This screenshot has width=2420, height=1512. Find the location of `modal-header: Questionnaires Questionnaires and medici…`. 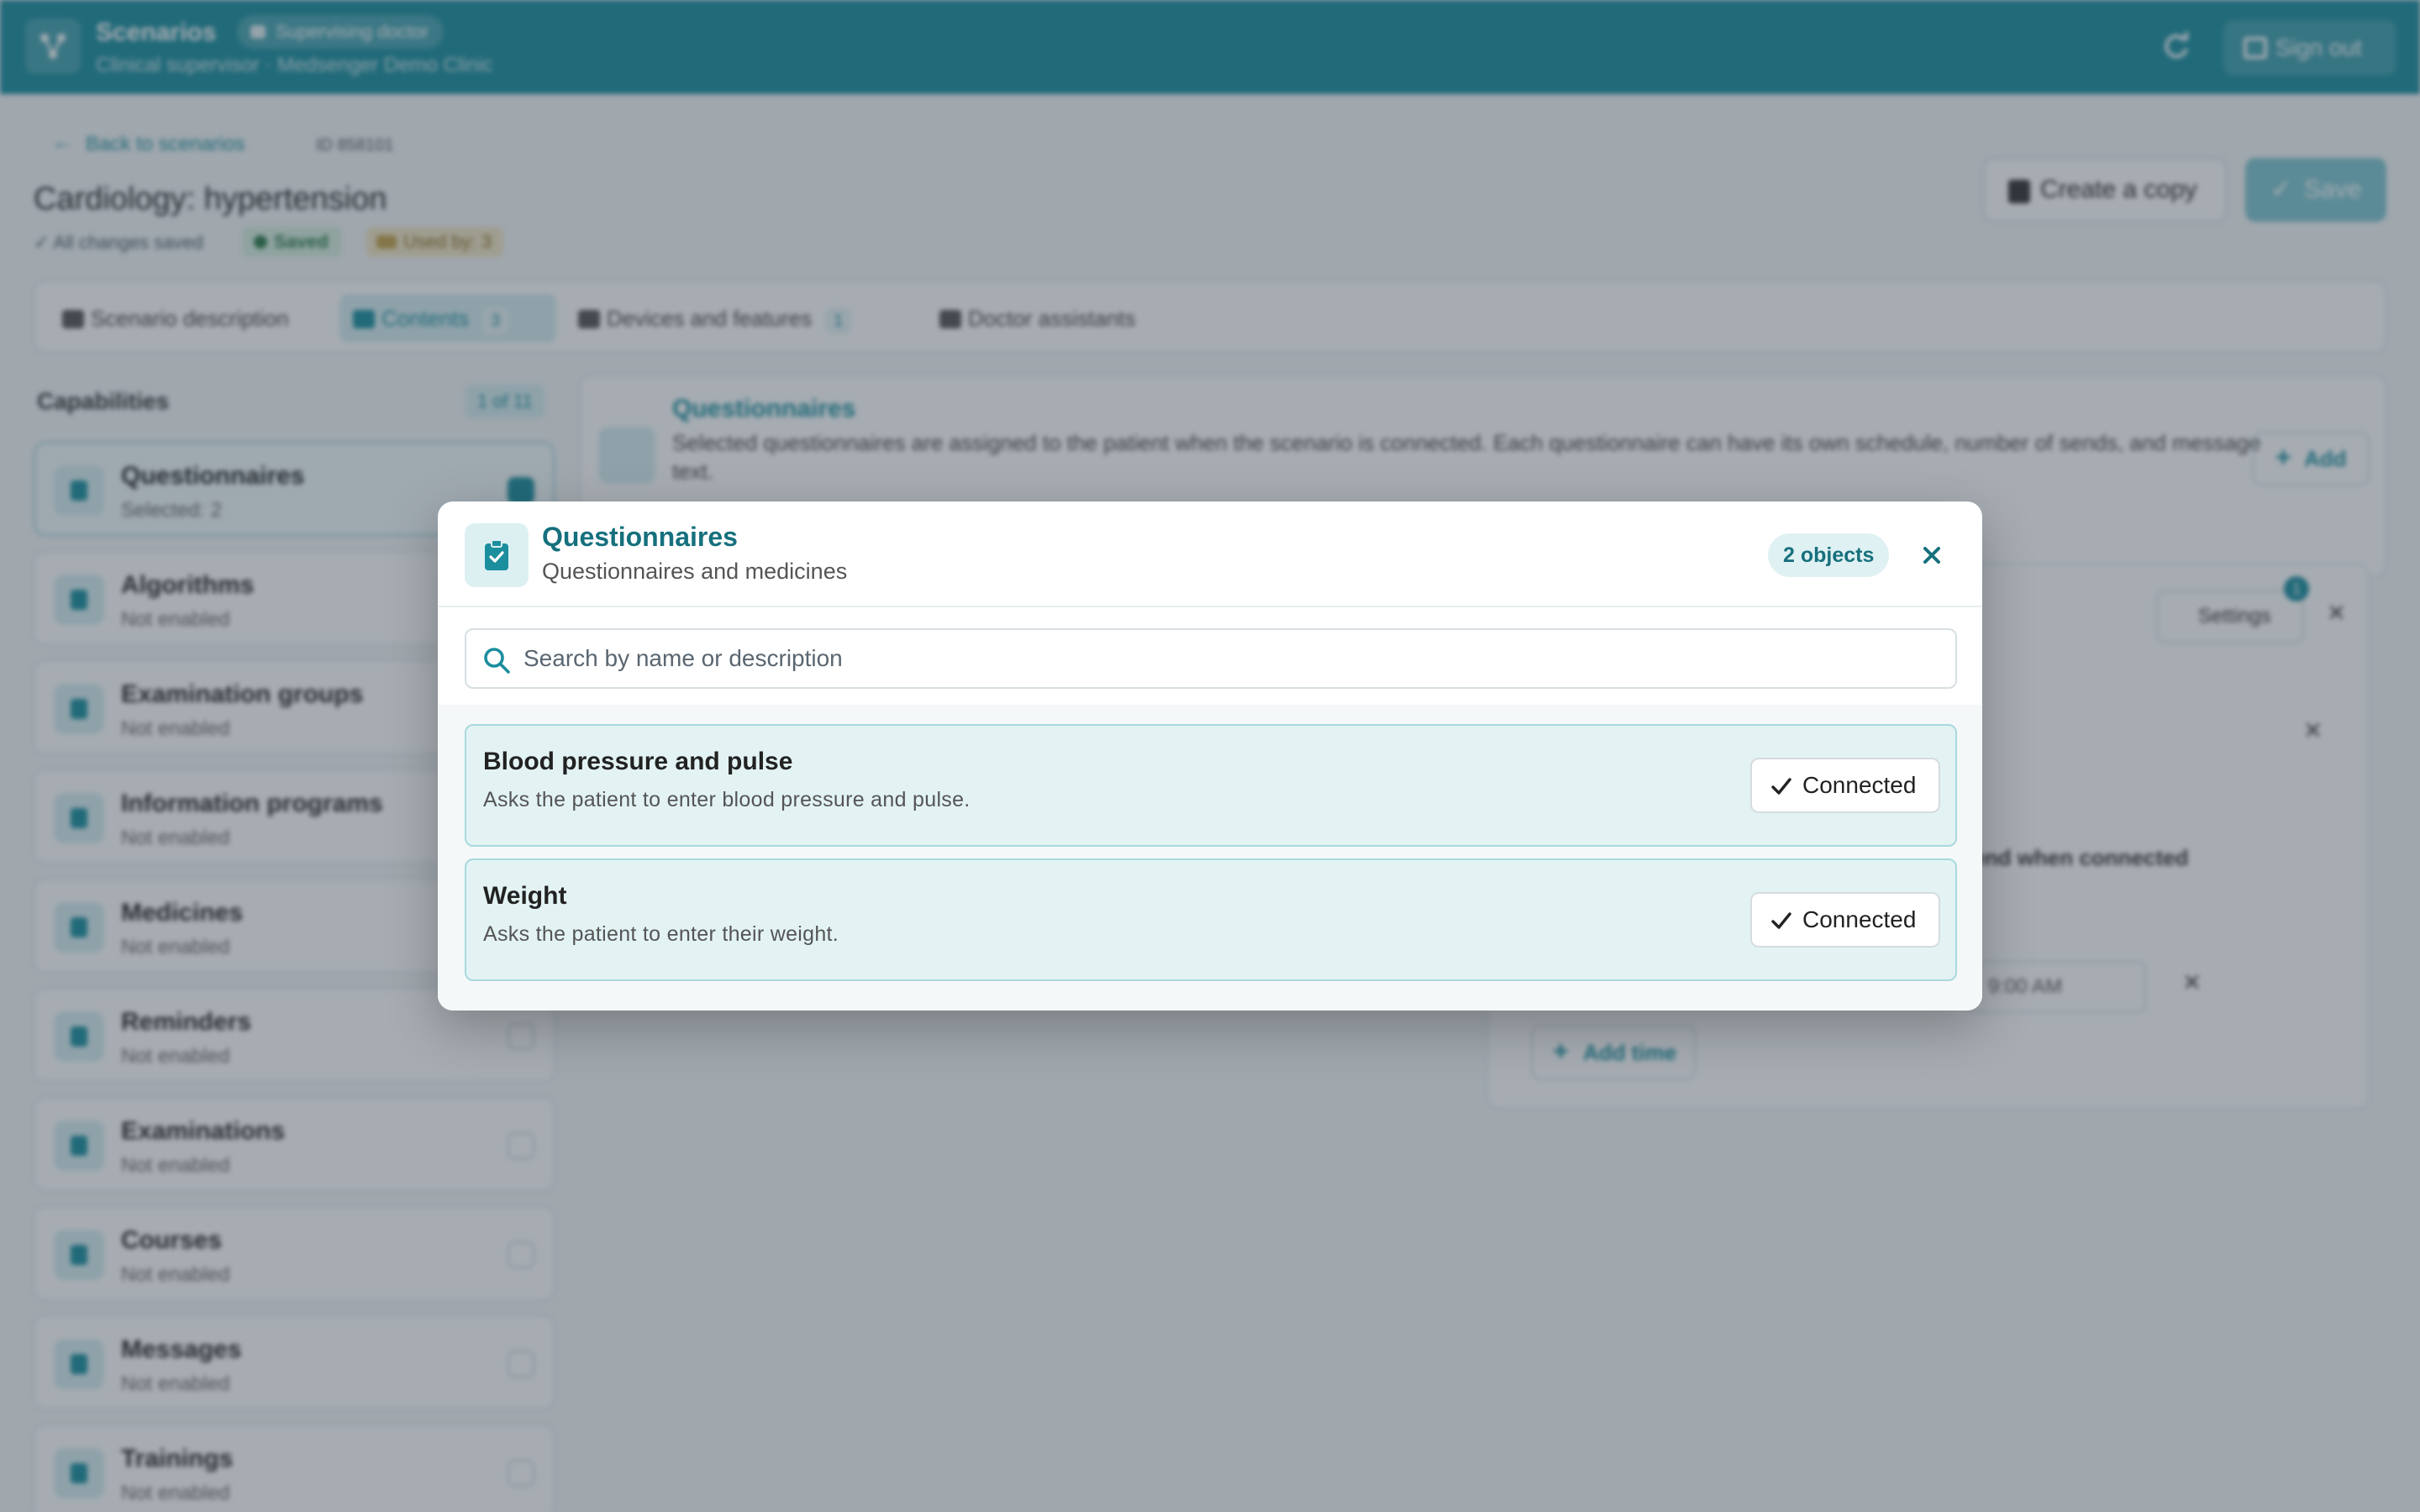

modal-header: Questionnaires Questionnaires and medici… is located at coordinates (1210, 554).